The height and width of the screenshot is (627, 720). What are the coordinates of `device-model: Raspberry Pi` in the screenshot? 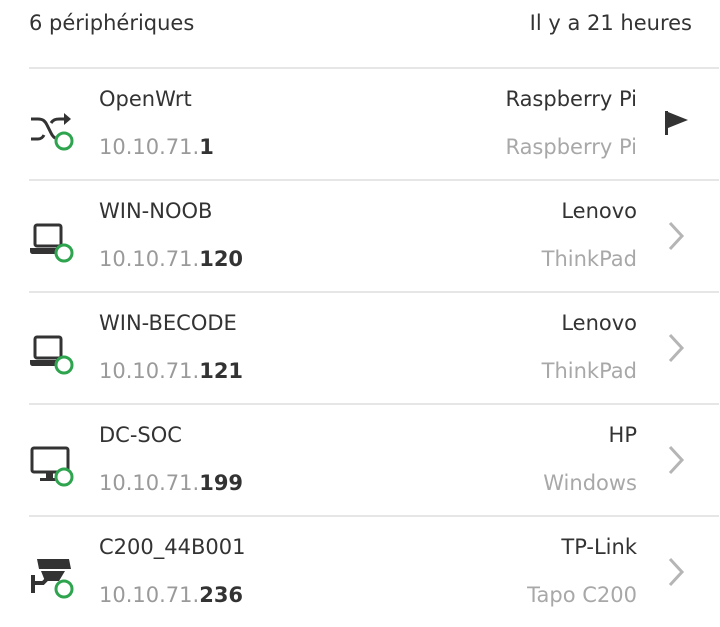 It's located at (571, 147).